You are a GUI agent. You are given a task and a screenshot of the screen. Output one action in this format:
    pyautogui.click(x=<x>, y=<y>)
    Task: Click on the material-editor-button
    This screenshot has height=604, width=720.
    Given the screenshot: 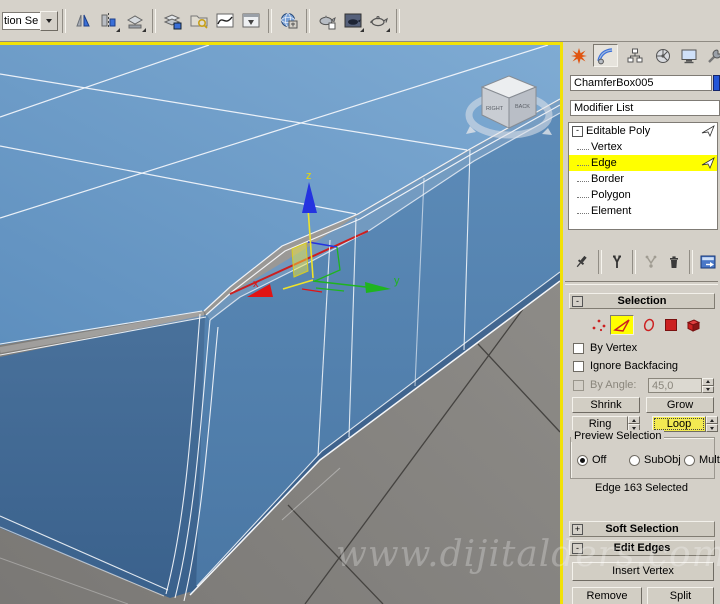 What is the action you would take?
    pyautogui.click(x=289, y=21)
    